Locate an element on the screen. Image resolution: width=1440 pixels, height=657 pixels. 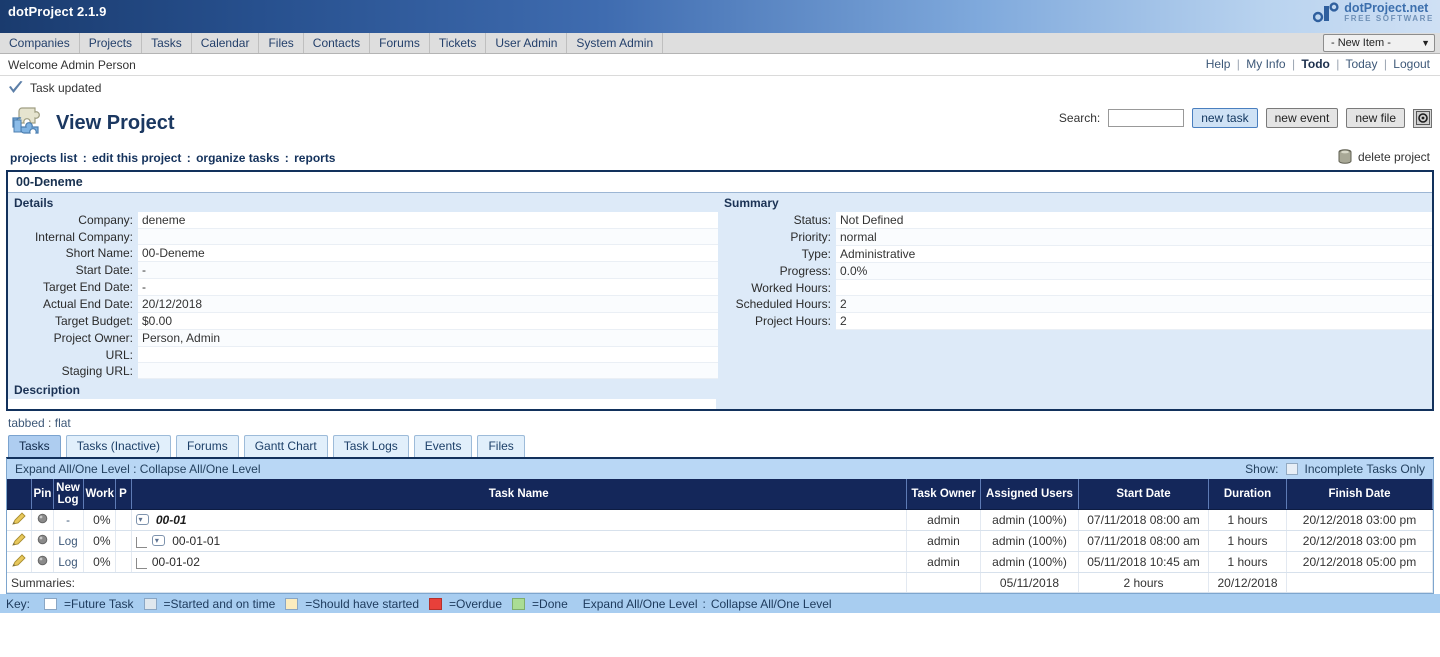
top-link-today: Today is located at coordinates (1361, 64).